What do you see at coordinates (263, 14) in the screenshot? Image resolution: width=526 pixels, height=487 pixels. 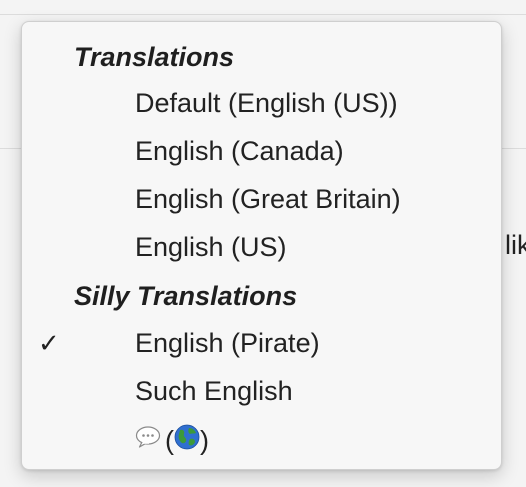 I see `background-divider-top` at bounding box center [263, 14].